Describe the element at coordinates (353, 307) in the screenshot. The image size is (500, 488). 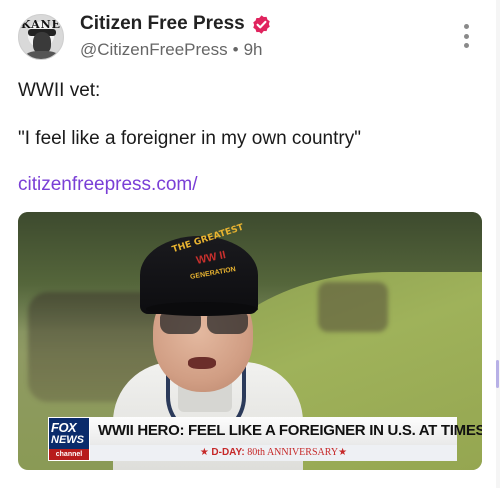
I see `background-soldiers` at that location.